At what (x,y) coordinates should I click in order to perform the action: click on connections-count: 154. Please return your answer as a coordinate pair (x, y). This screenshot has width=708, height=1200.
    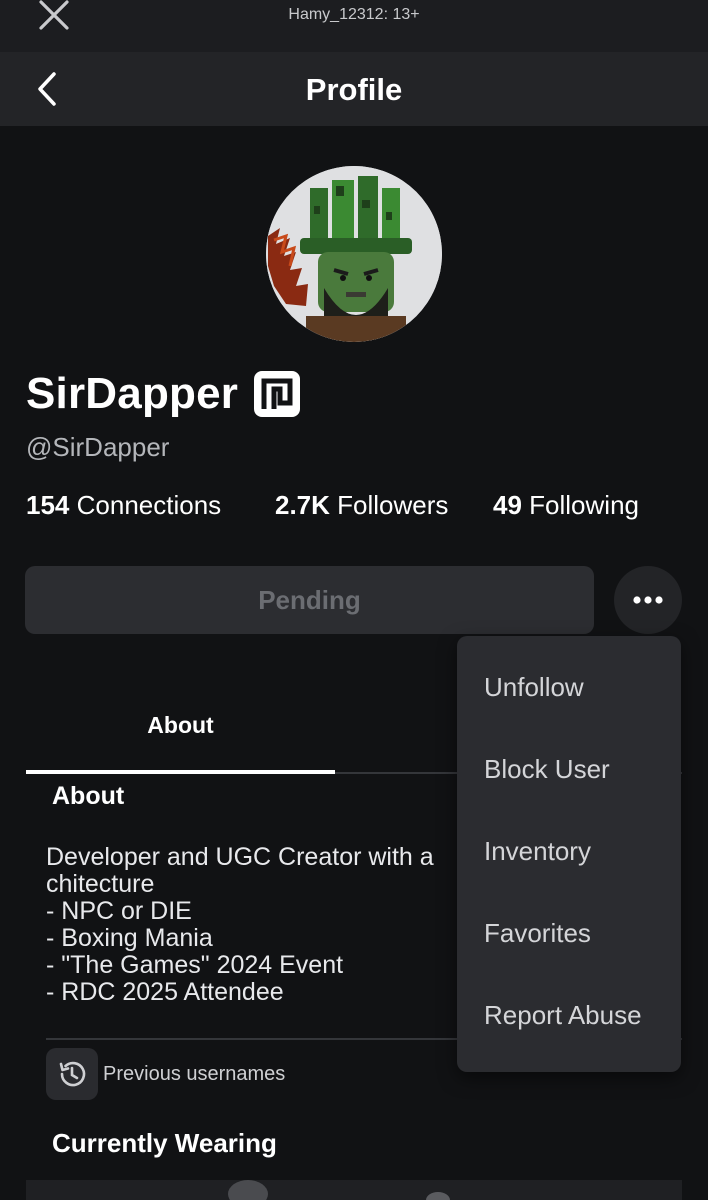
    Looking at the image, I should click on (48, 505).